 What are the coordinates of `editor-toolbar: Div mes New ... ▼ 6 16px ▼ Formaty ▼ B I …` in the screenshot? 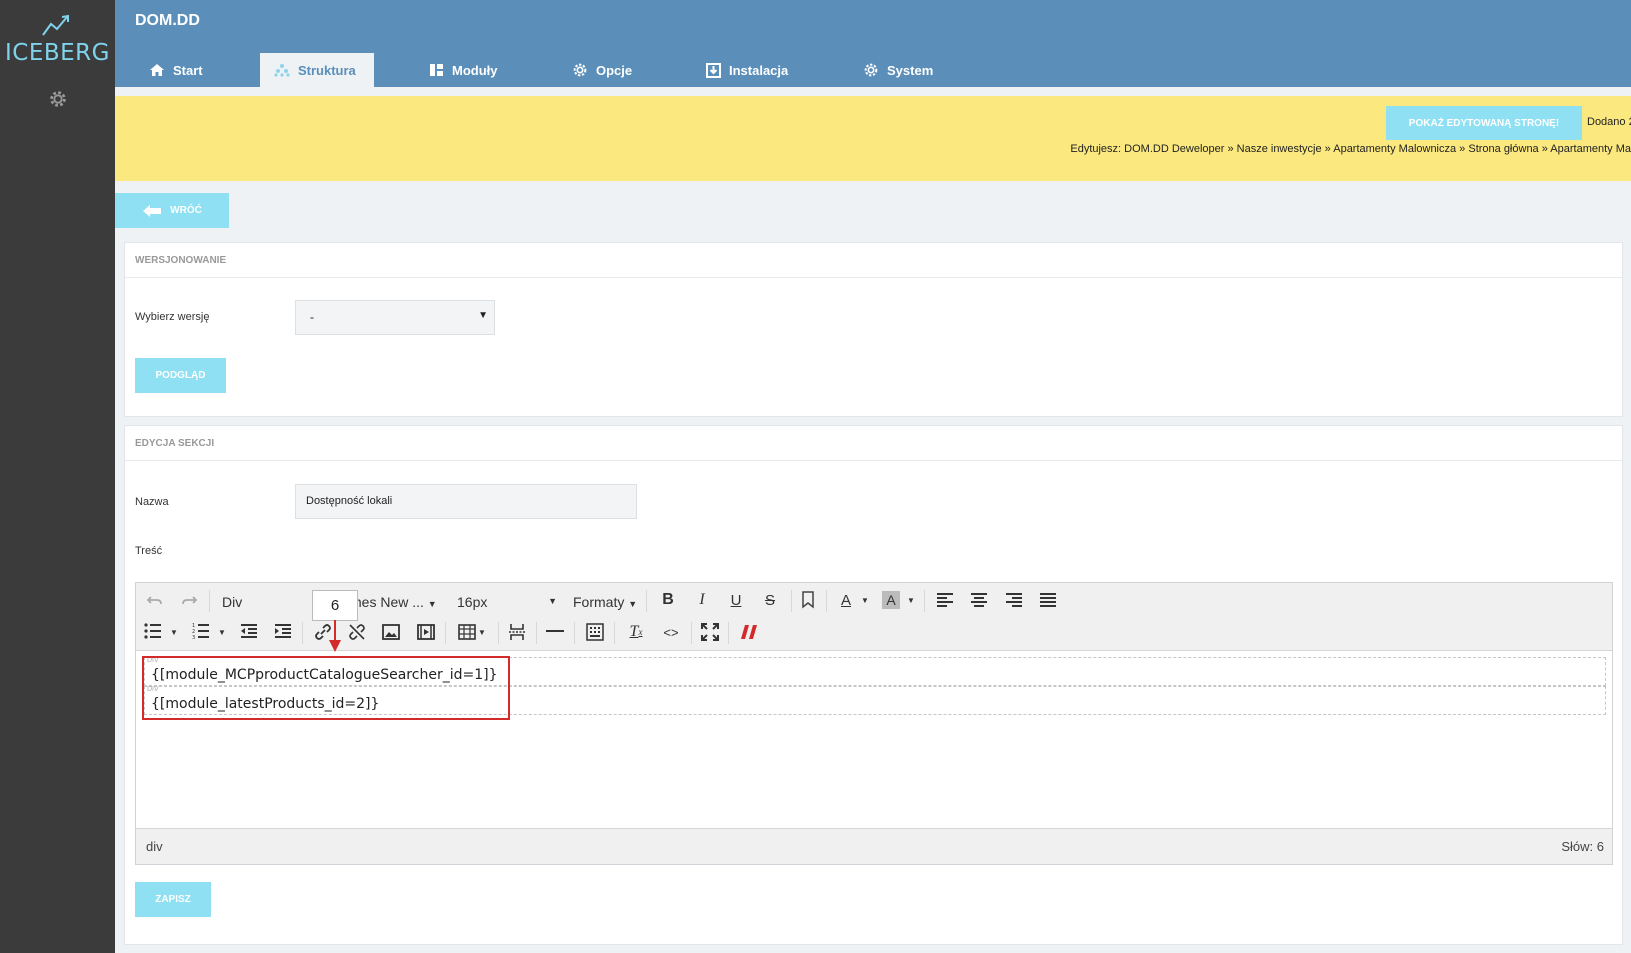 It's located at (874, 617).